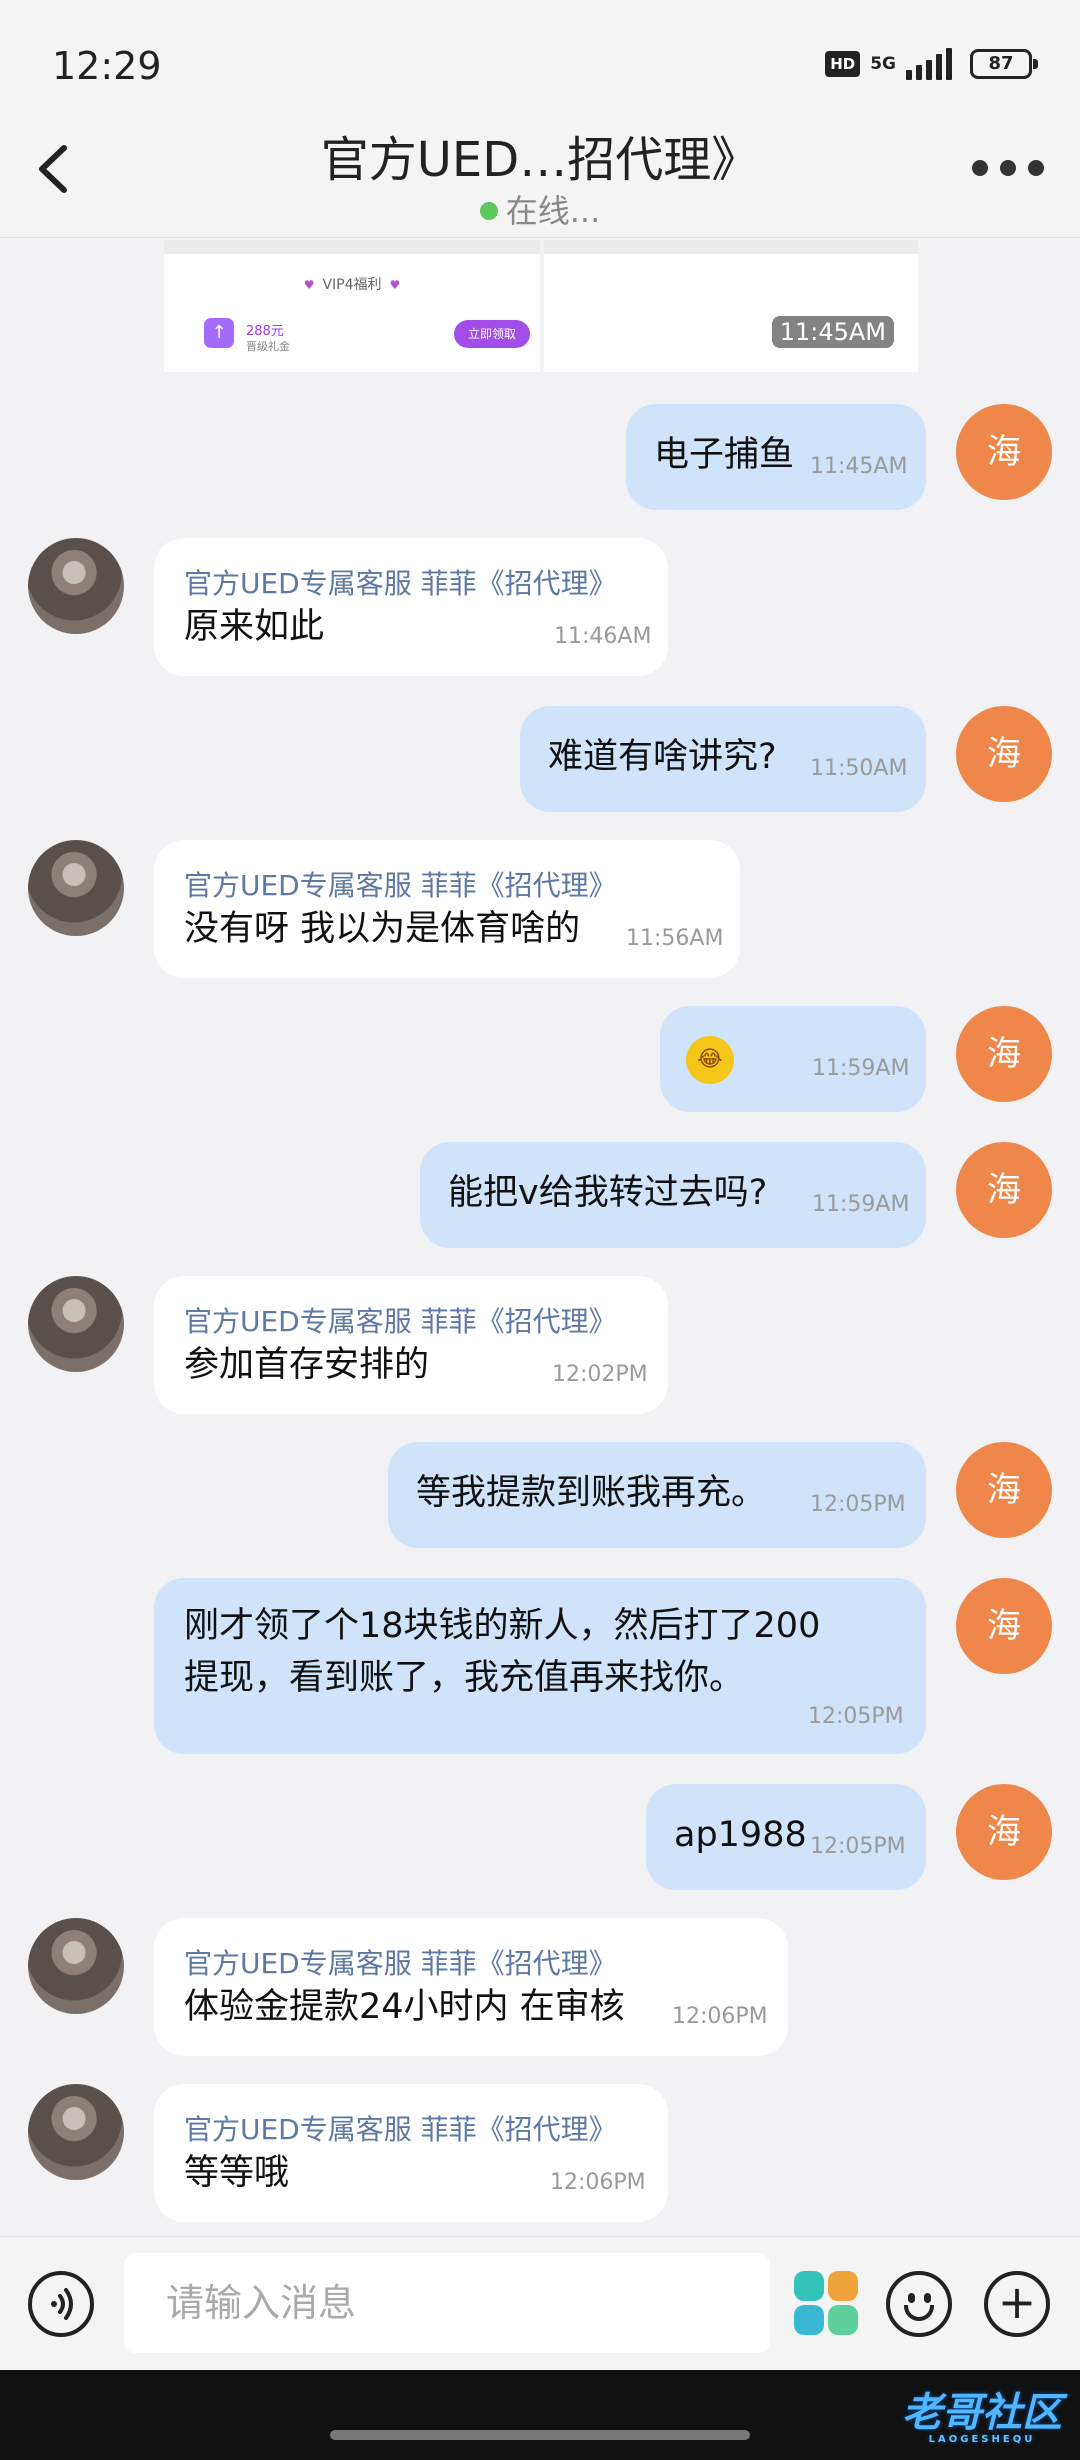 The width and height of the screenshot is (1080, 2460). I want to click on incoming-message: 官方UED专属客服 菲菲《招代理》 参加首存安排的 12:02PM, so click(411, 1345).